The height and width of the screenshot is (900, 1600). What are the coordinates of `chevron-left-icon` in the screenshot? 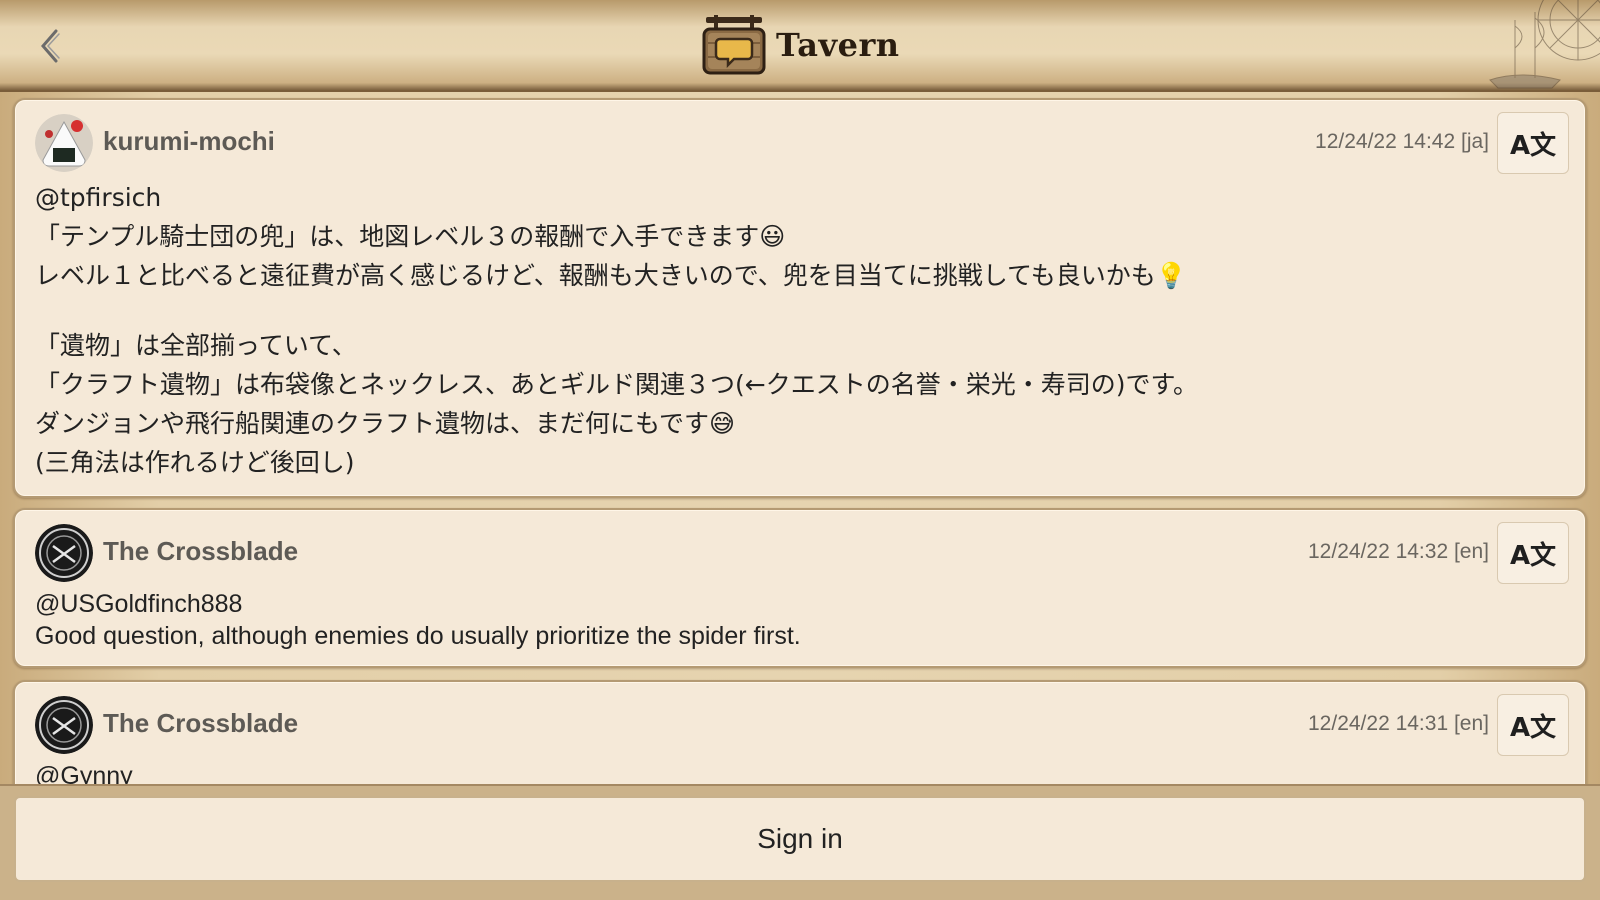 It's located at (50, 46).